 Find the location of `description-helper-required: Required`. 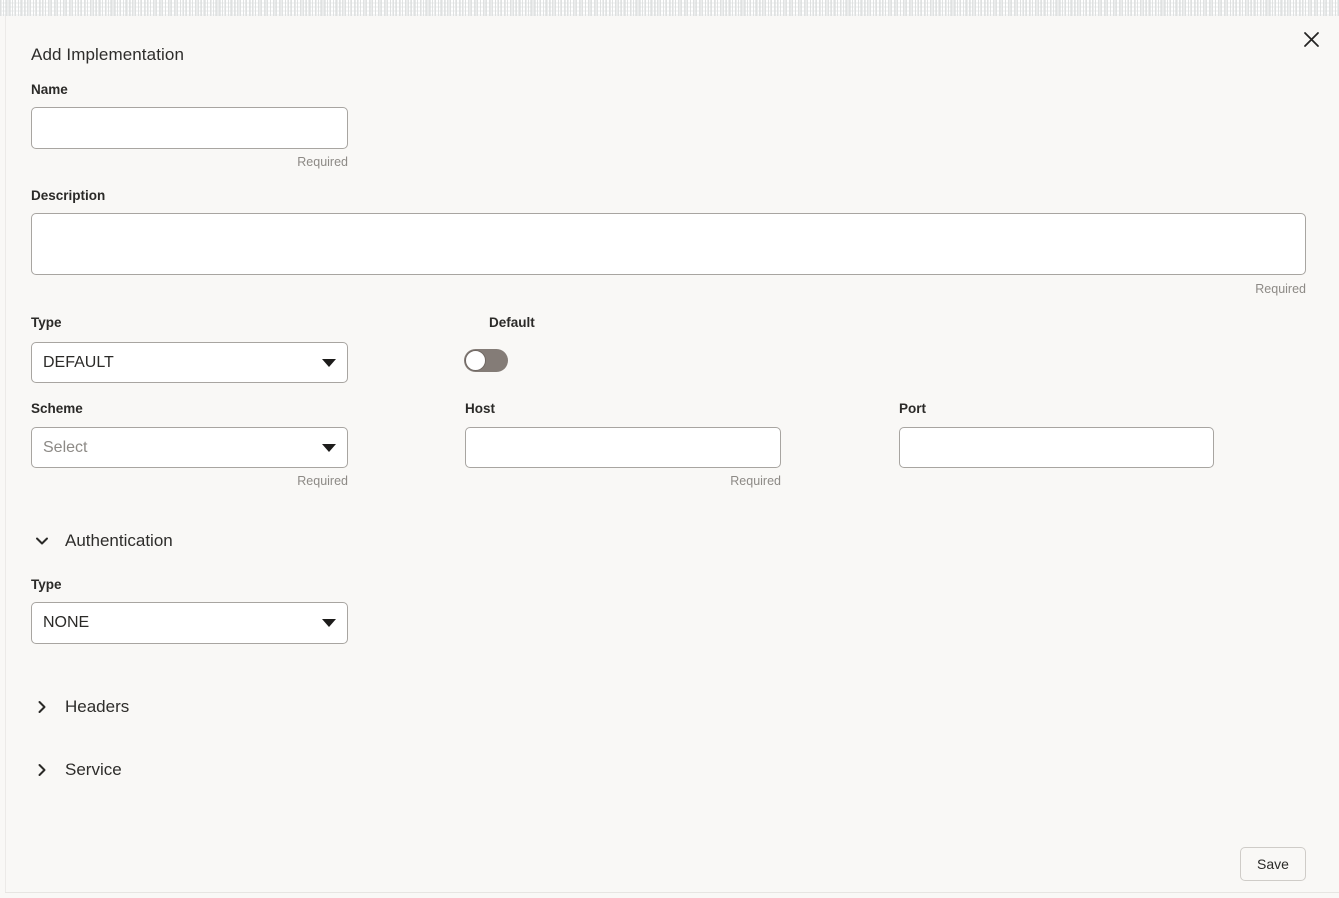

description-helper-required: Required is located at coordinates (1280, 289).